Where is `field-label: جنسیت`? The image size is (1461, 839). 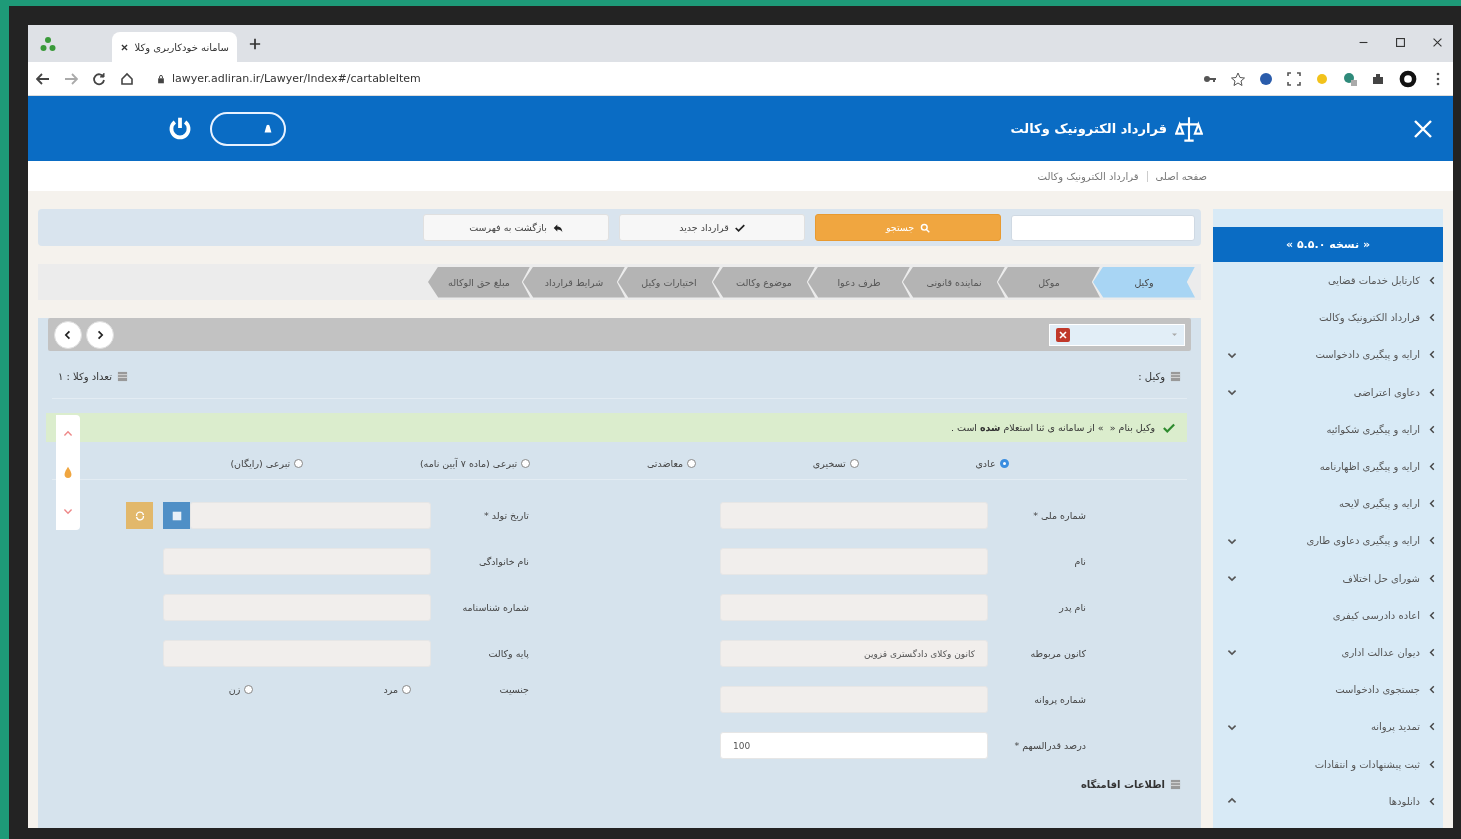
field-label: جنسیت is located at coordinates (514, 689).